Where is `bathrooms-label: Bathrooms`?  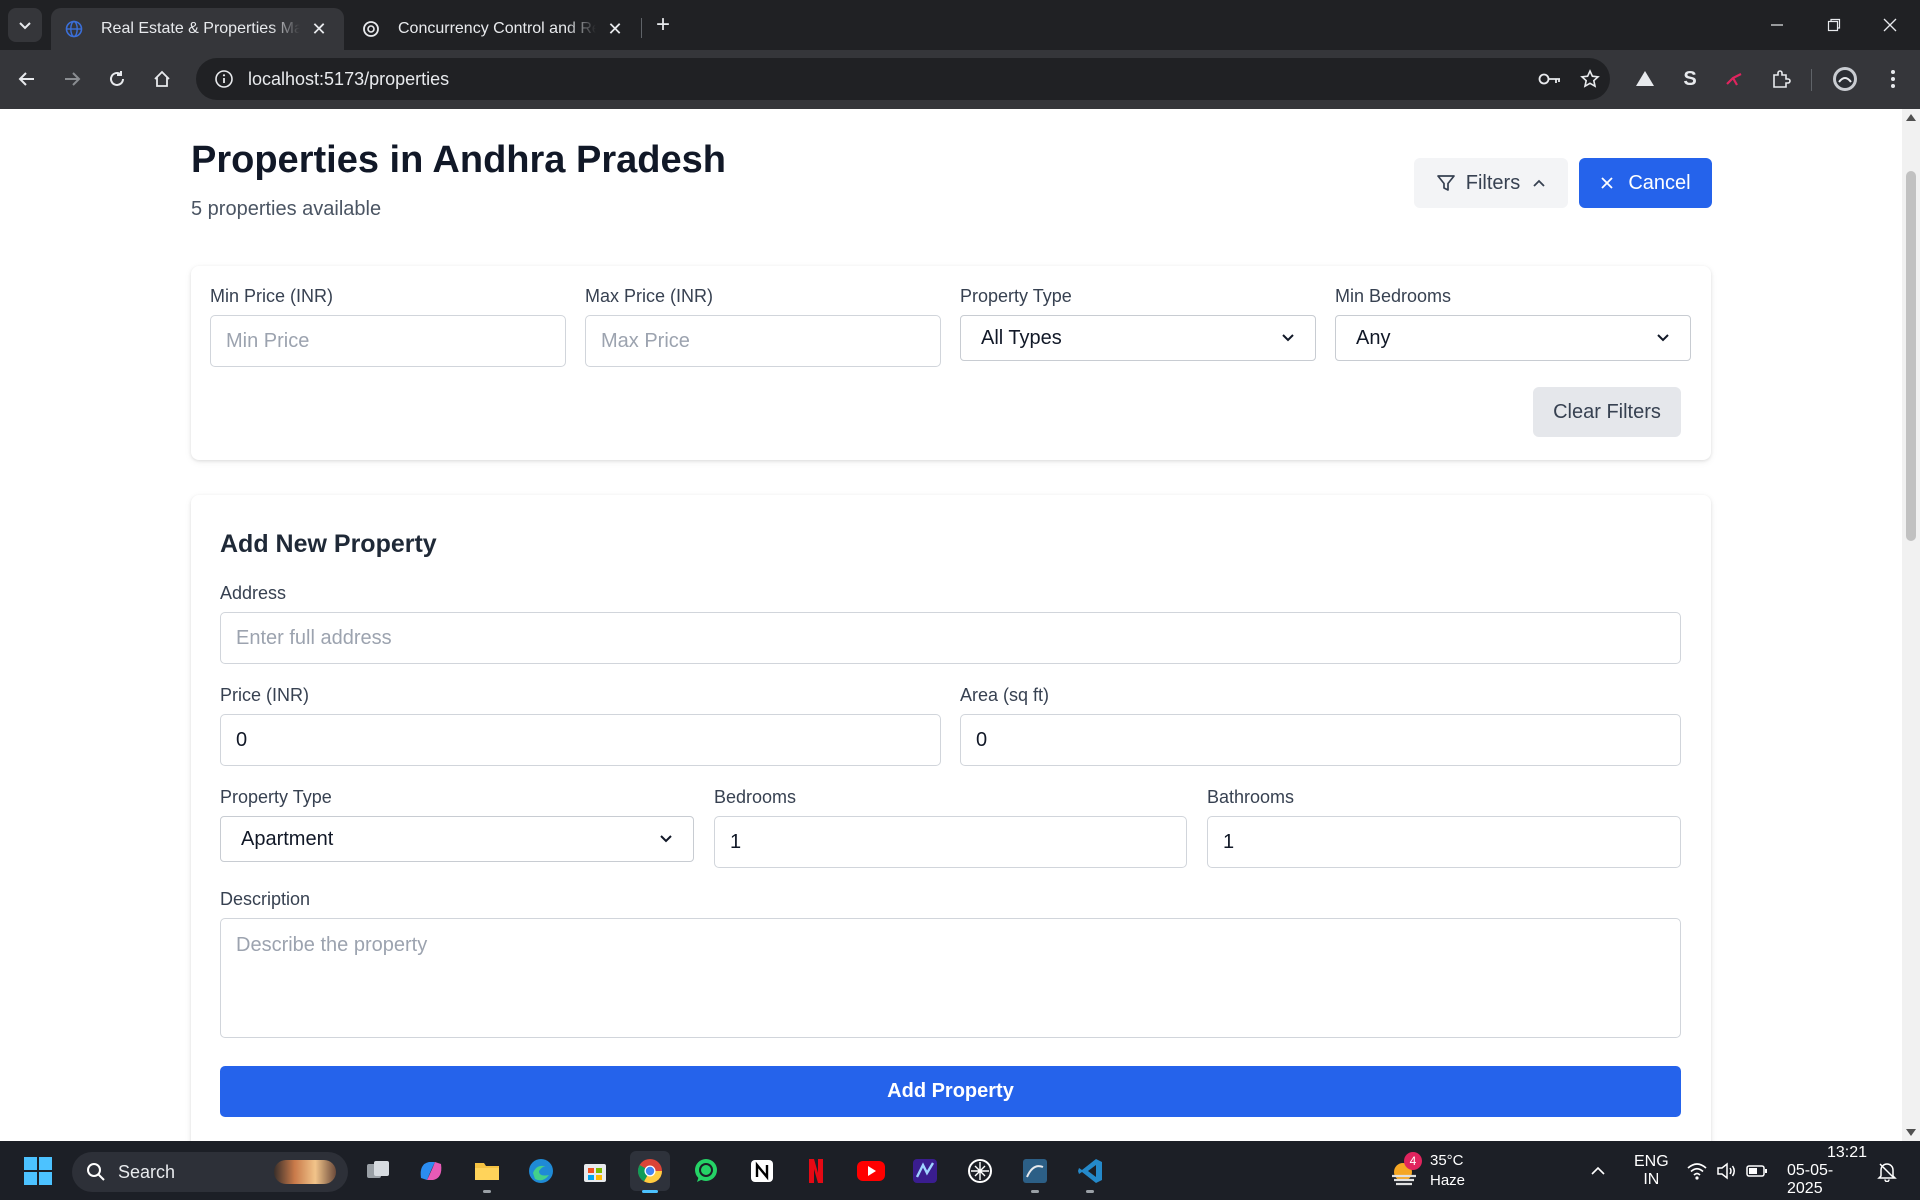
bathrooms-label: Bathrooms is located at coordinates (1251, 797).